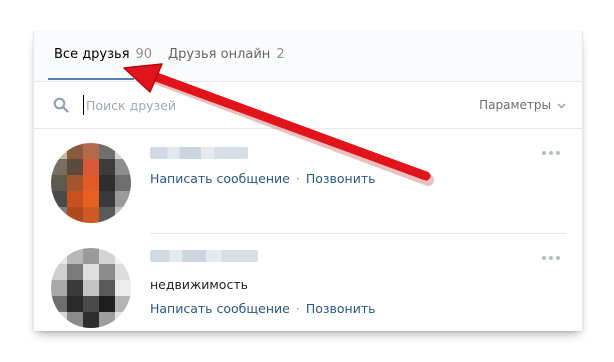 This screenshot has height=362, width=614. I want to click on chevron-down-icon, so click(561, 105).